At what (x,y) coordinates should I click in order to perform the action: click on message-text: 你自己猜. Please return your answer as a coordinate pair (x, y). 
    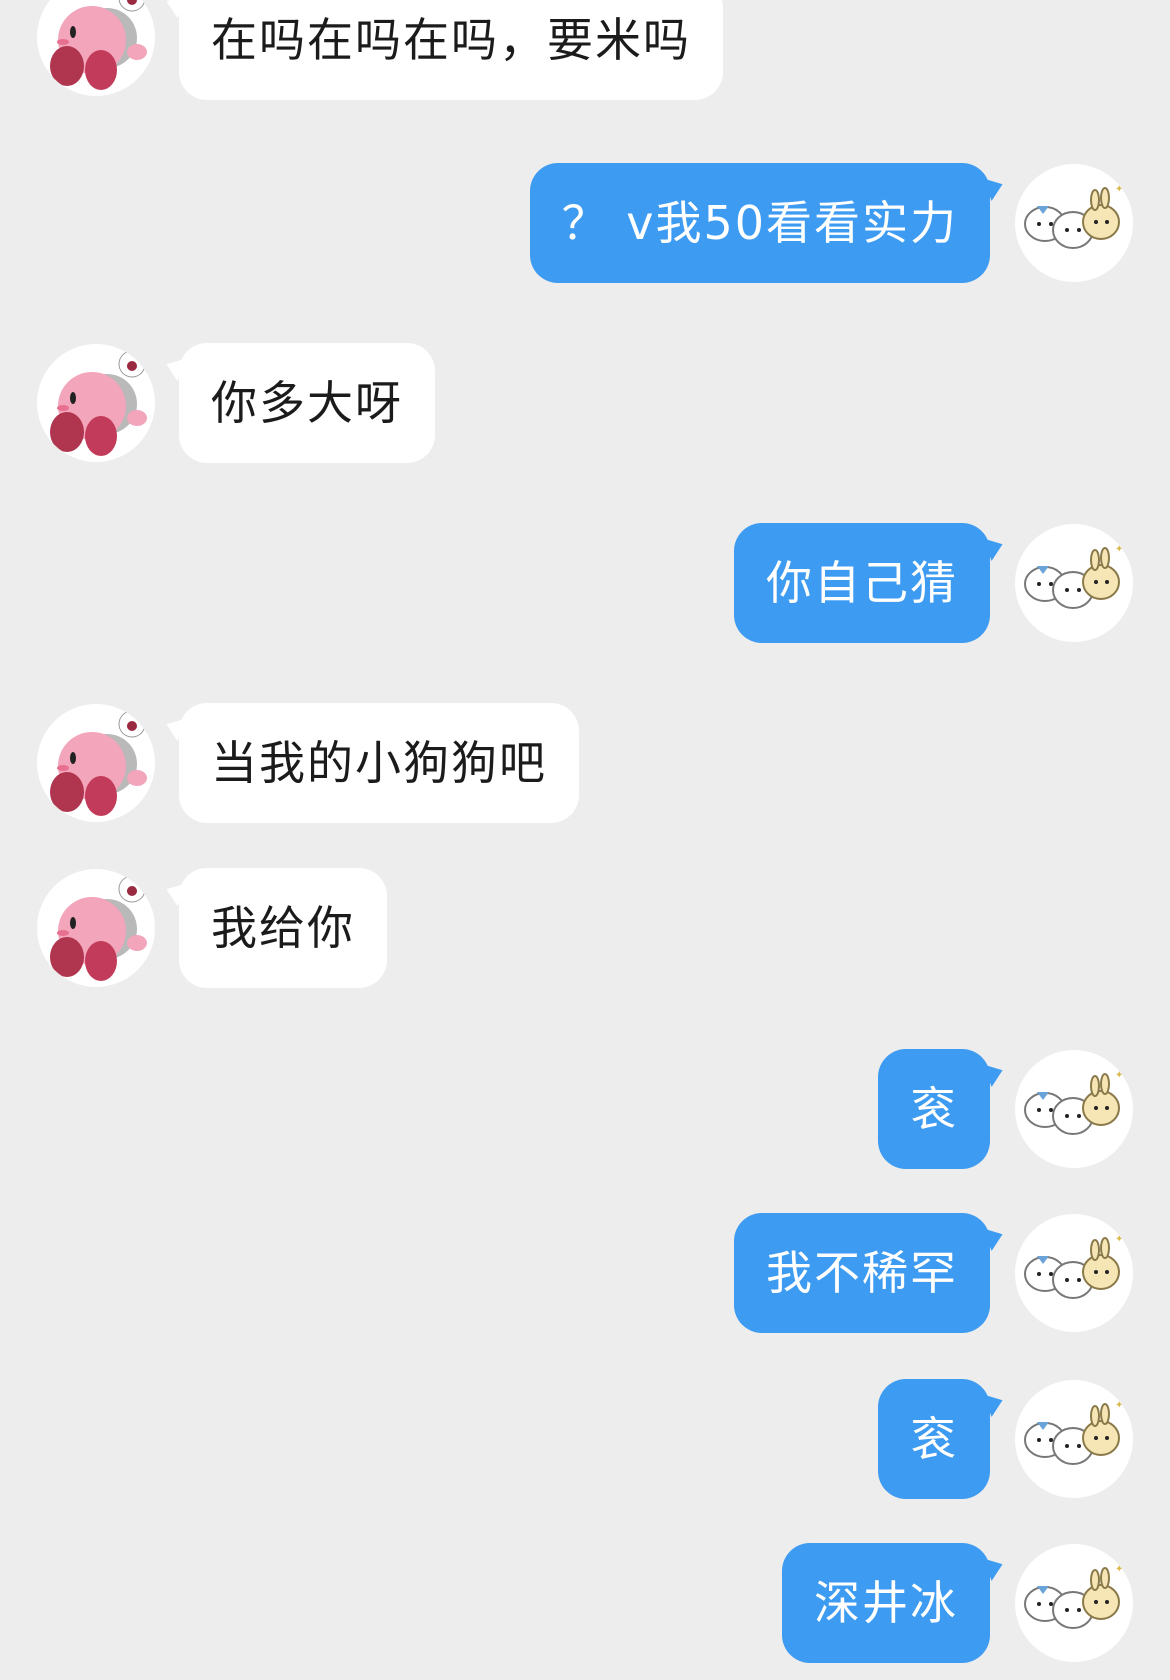
    Looking at the image, I should click on (862, 583).